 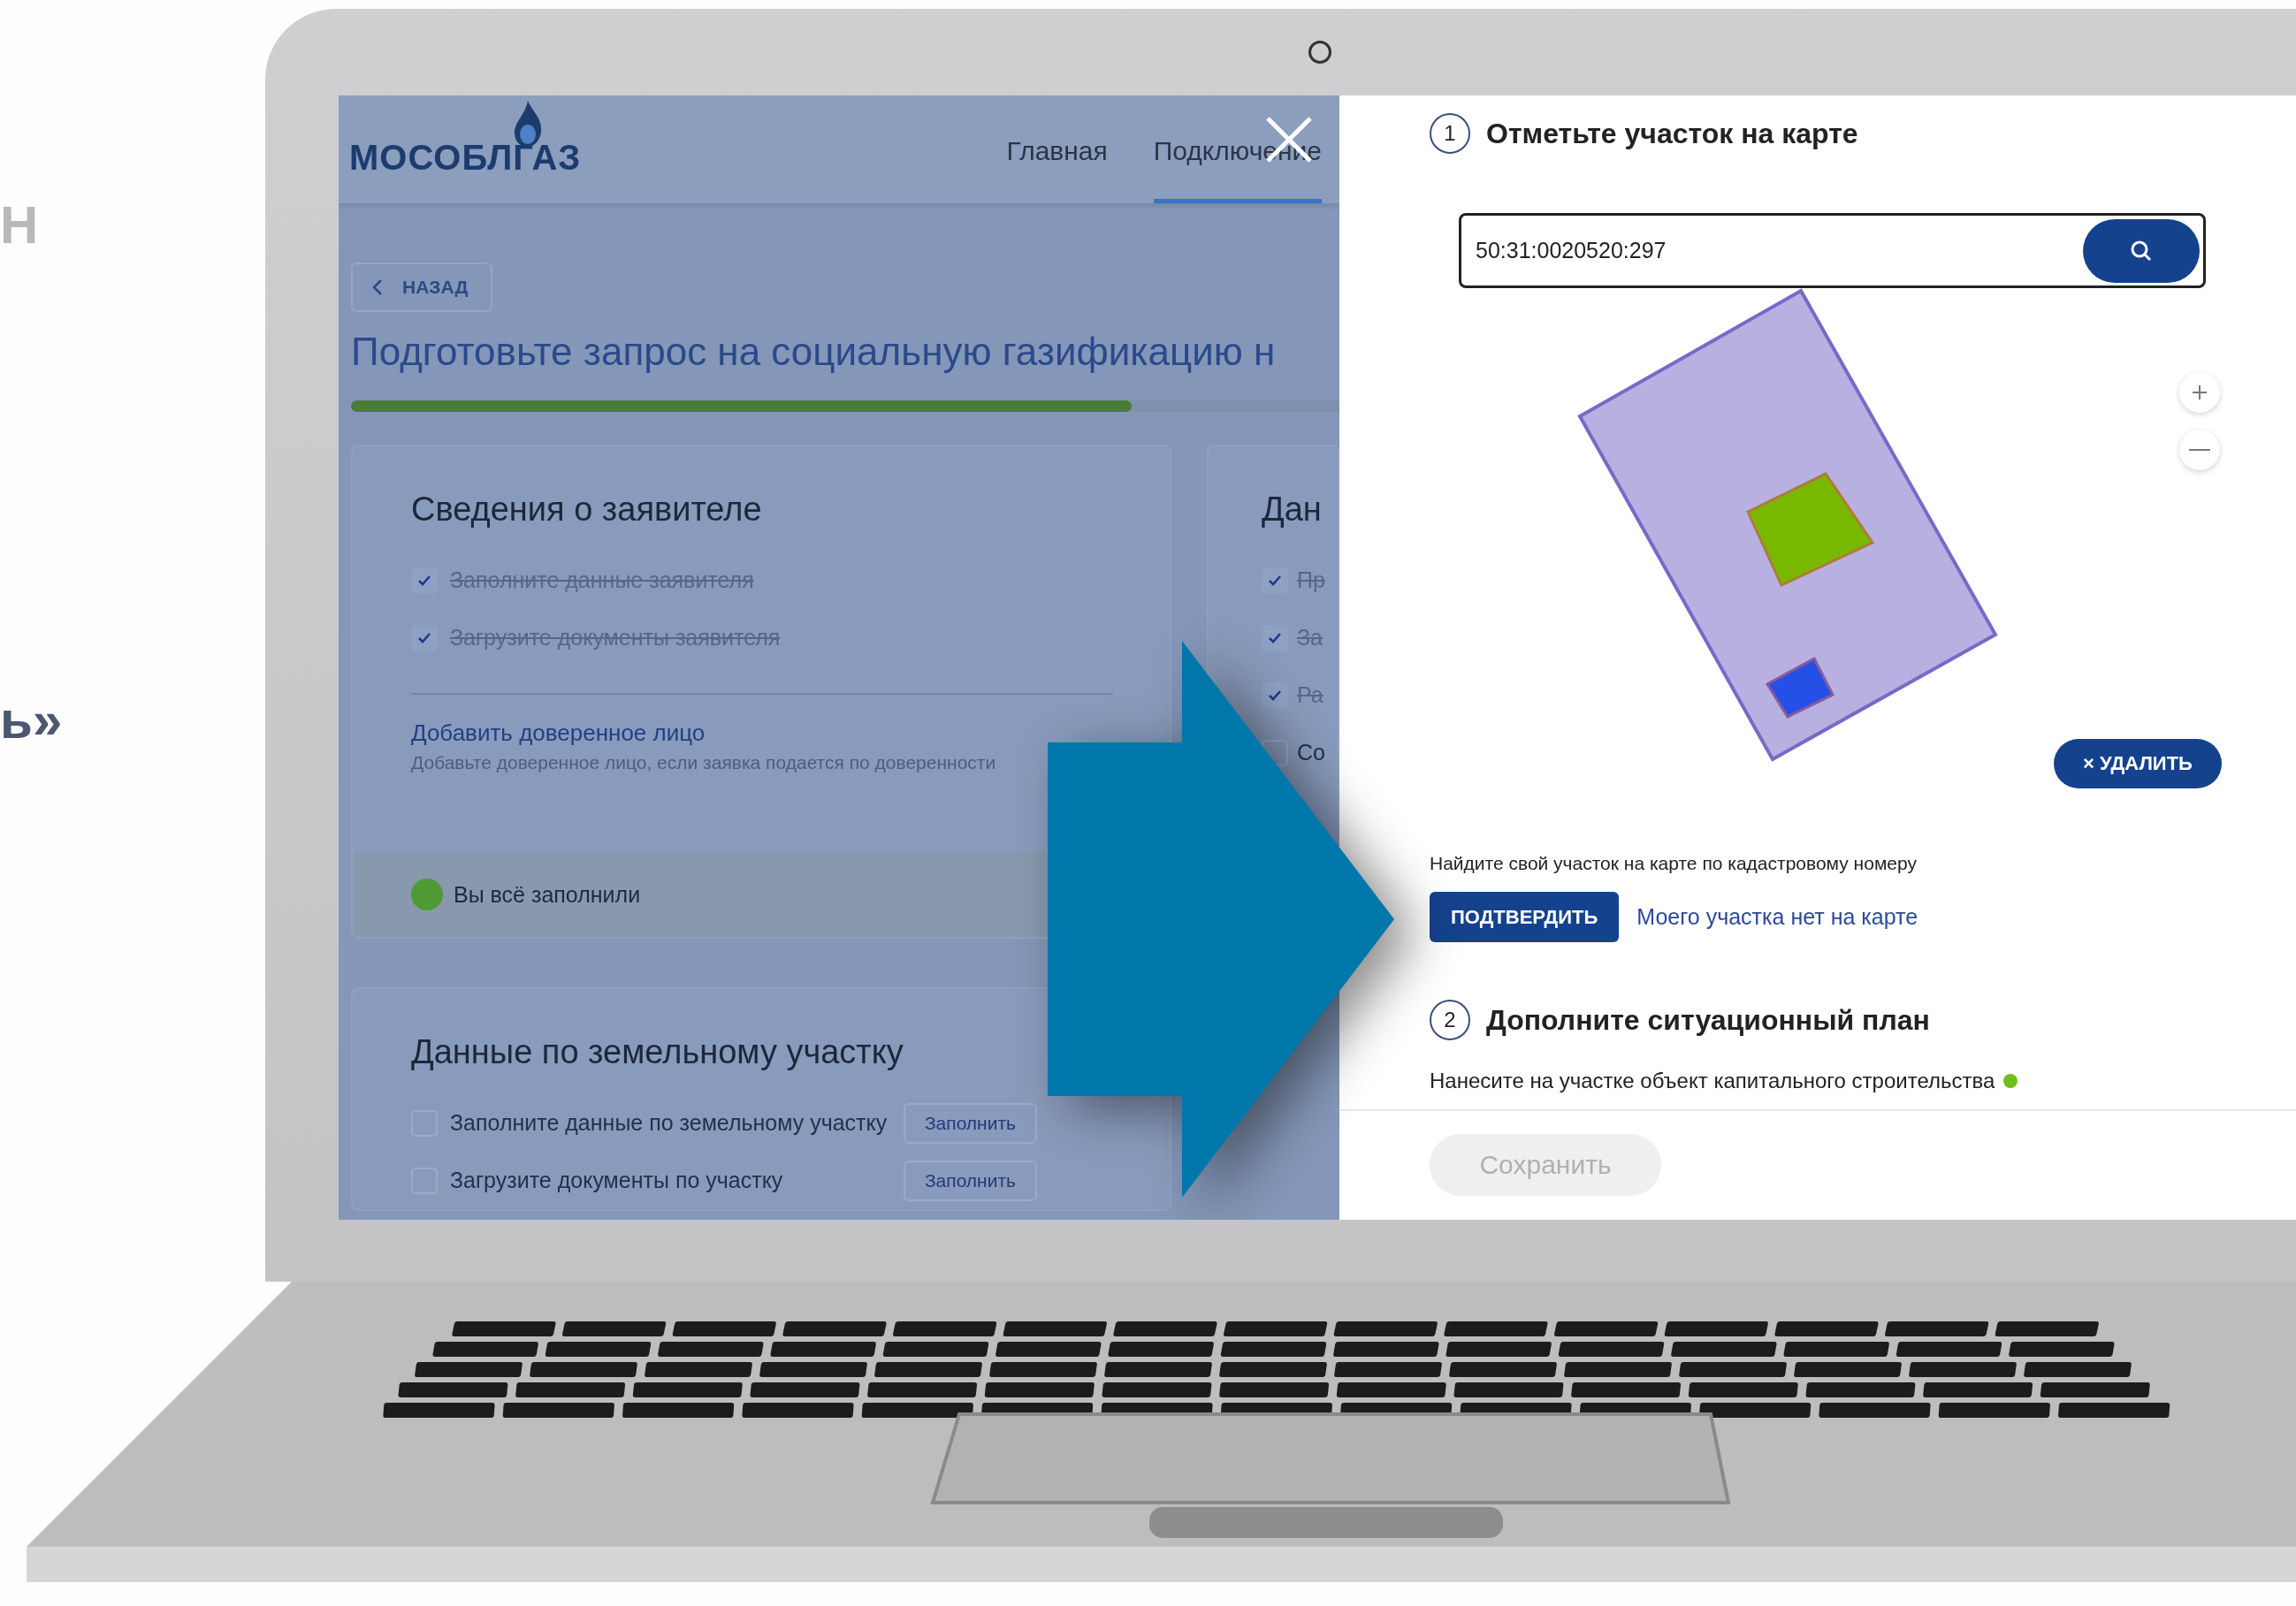 What do you see at coordinates (422, 287) in the screenshot?
I see `back-button: НАЗАД` at bounding box center [422, 287].